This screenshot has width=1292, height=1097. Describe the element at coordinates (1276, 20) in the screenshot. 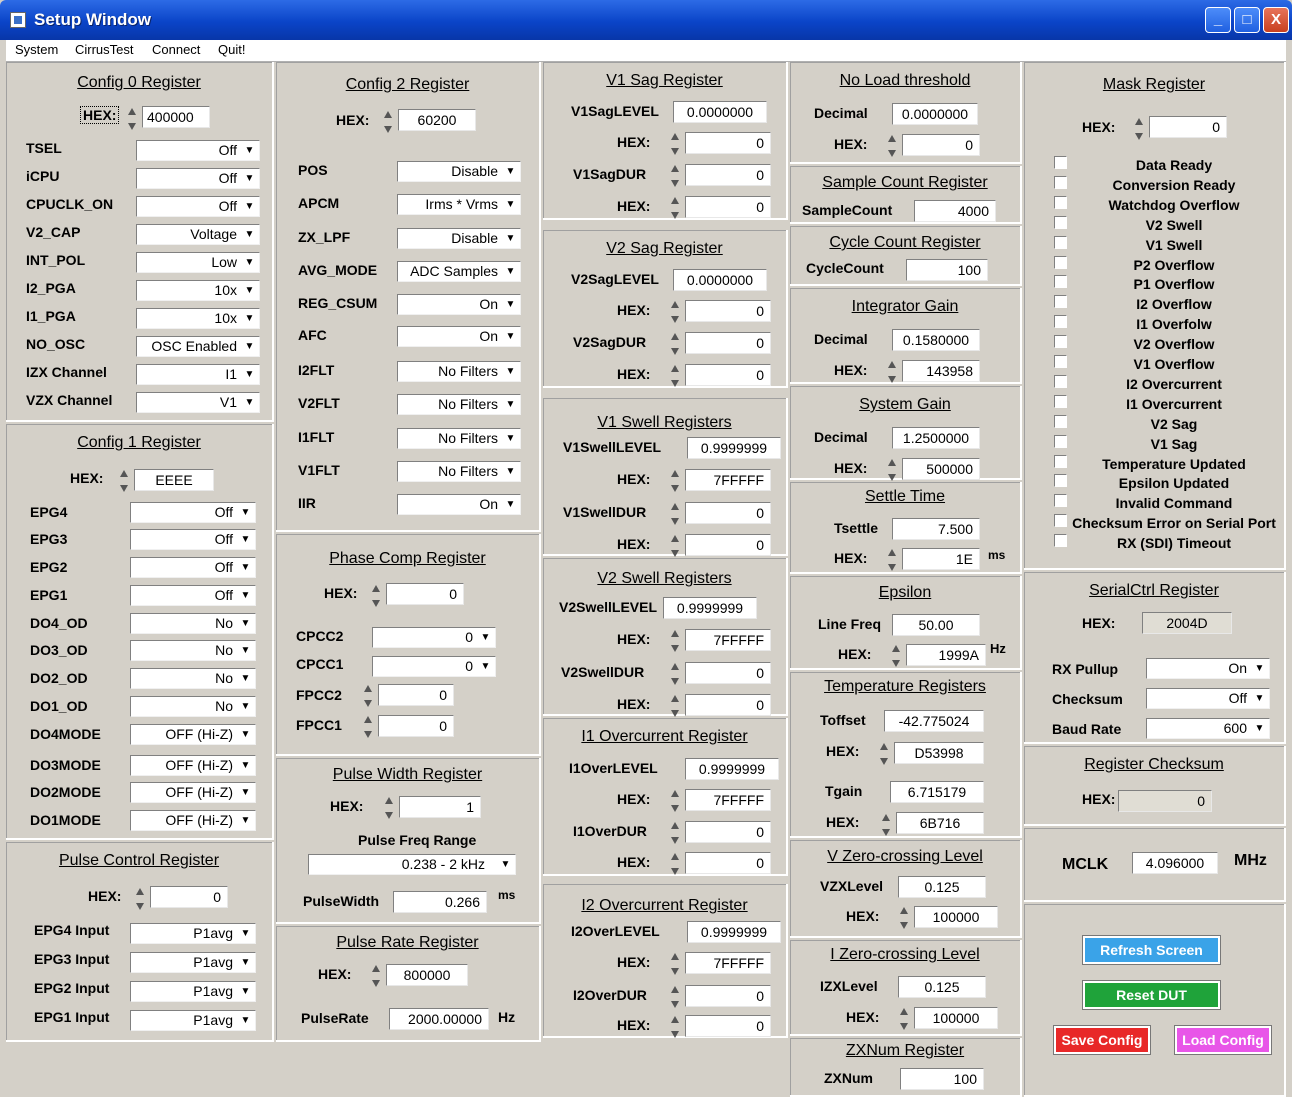

I see `close-button: X` at that location.